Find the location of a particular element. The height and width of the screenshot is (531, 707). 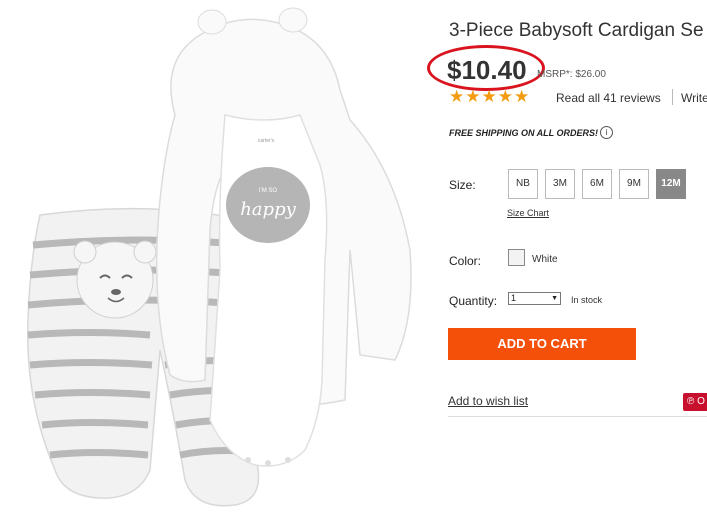

add-to-wish-list-link: Add to wish list is located at coordinates (488, 401).